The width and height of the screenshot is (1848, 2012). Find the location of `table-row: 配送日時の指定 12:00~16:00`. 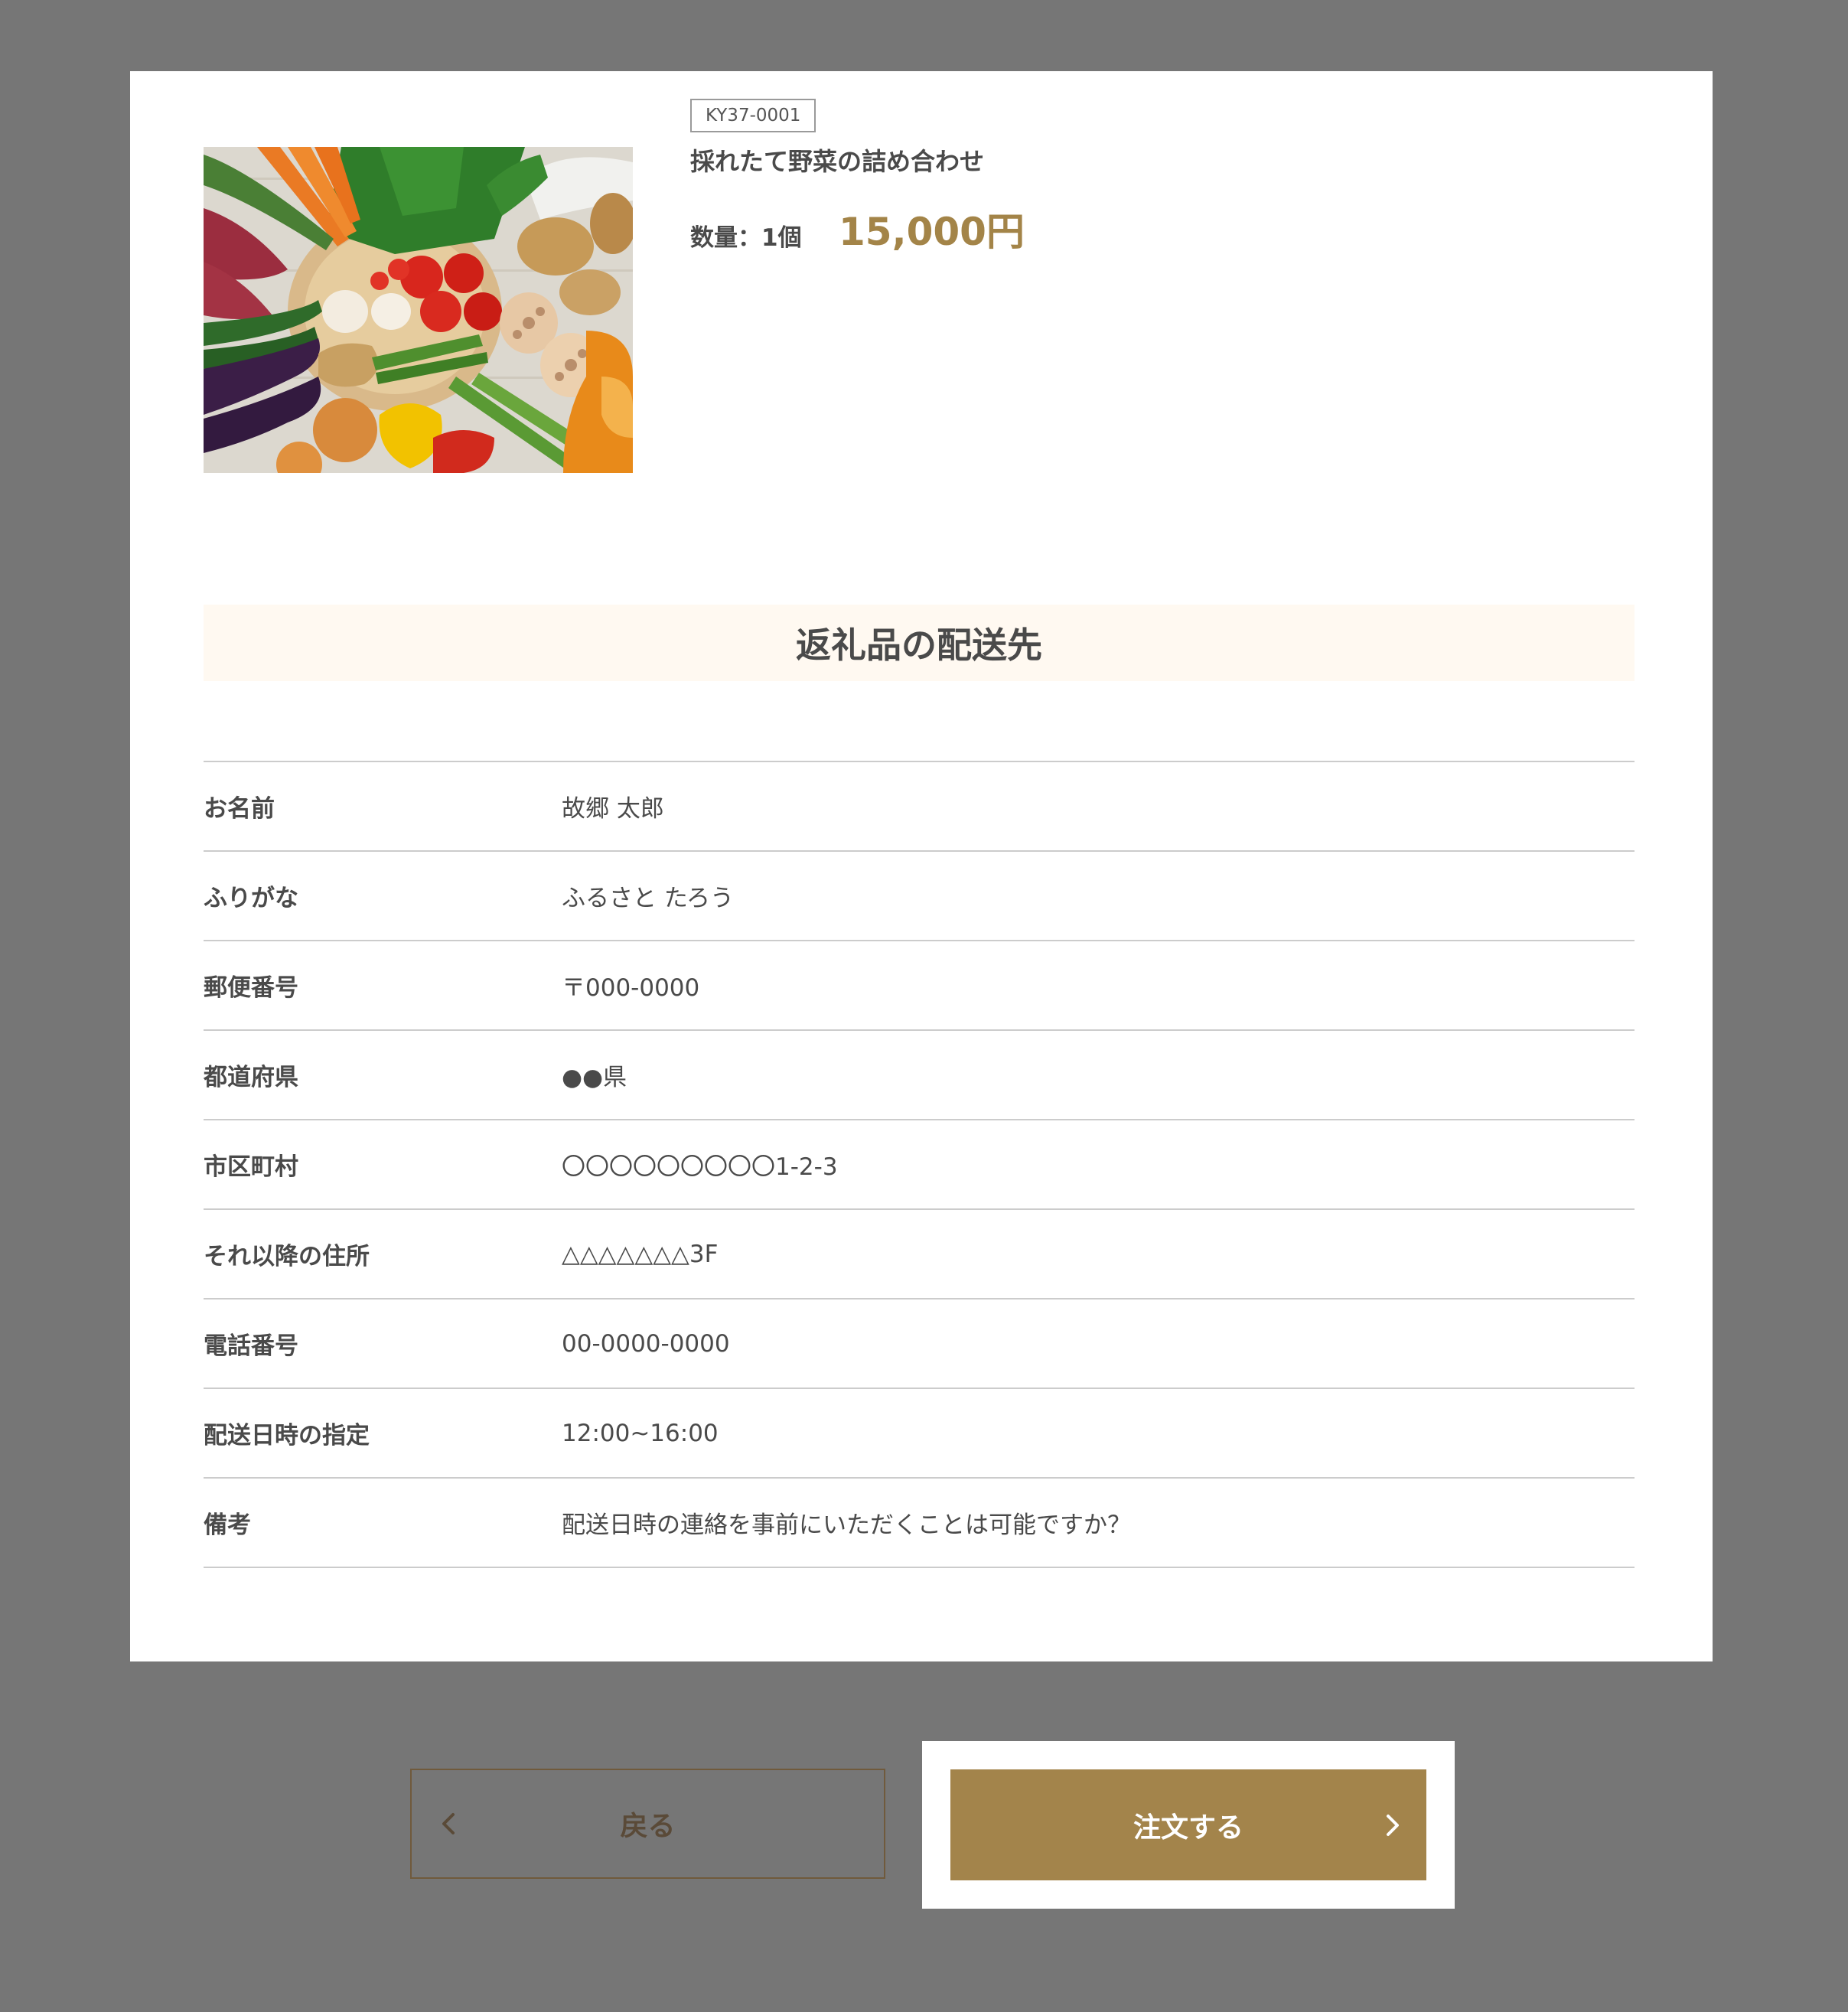

table-row: 配送日時の指定 12:00~16:00 is located at coordinates (920, 1434).